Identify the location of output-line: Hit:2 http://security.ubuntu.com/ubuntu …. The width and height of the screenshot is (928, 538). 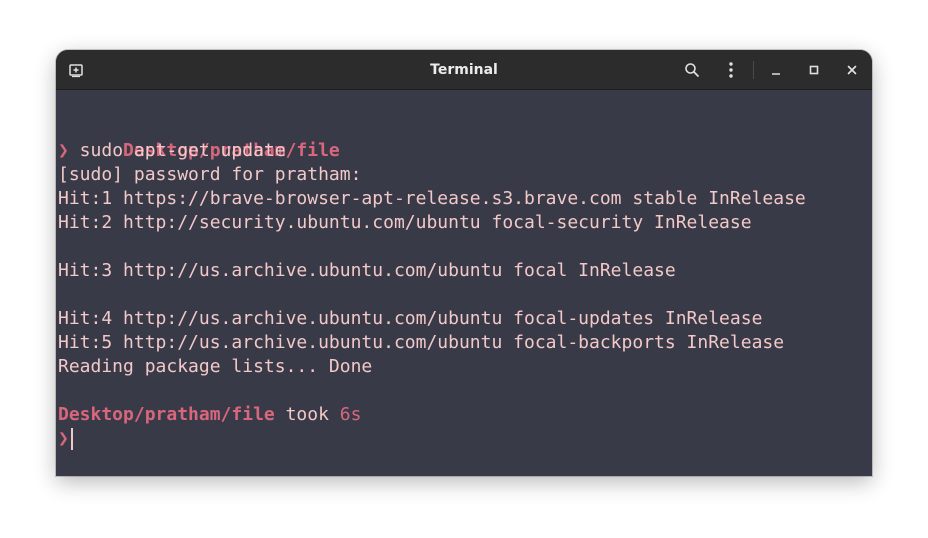
(405, 222).